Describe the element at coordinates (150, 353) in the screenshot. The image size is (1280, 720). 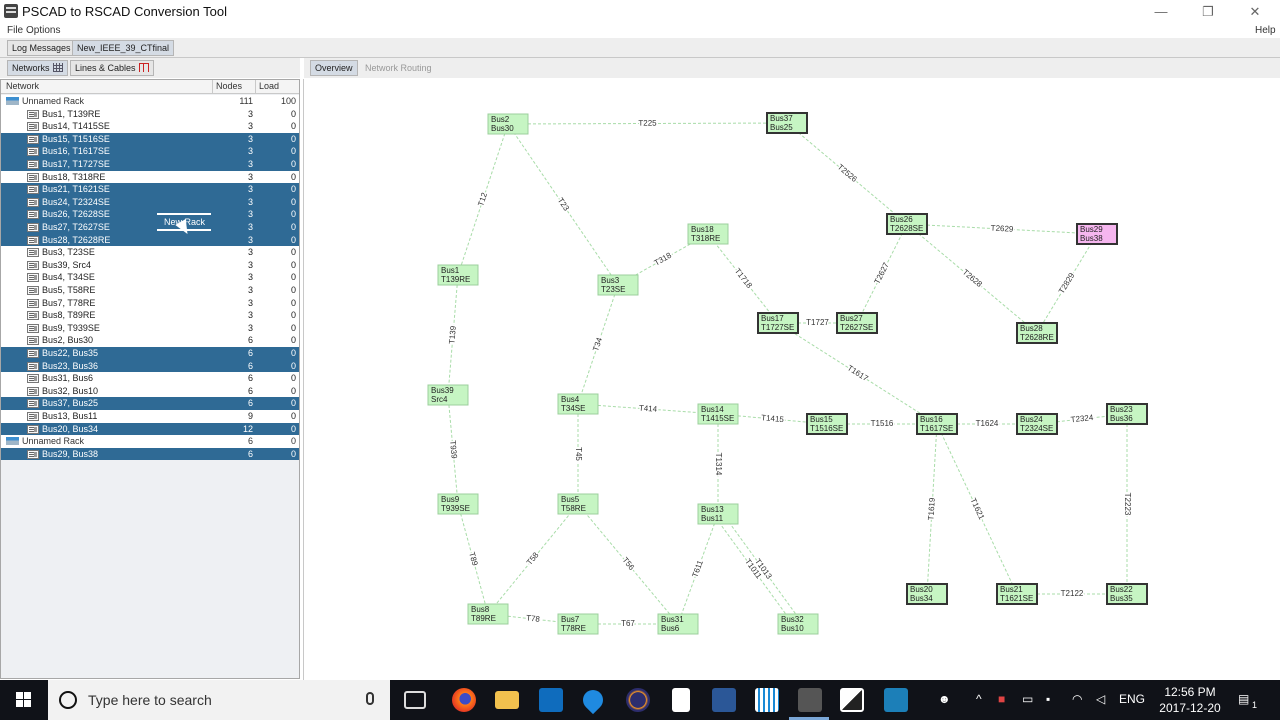
I see `tree-network-row: Bus22, Bus35 6 0` at that location.